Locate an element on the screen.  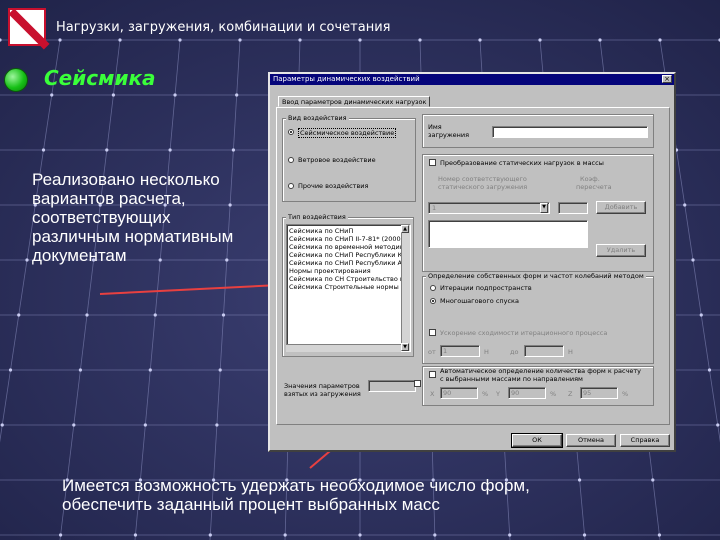
description-line: документам is located at coordinates (79, 255).